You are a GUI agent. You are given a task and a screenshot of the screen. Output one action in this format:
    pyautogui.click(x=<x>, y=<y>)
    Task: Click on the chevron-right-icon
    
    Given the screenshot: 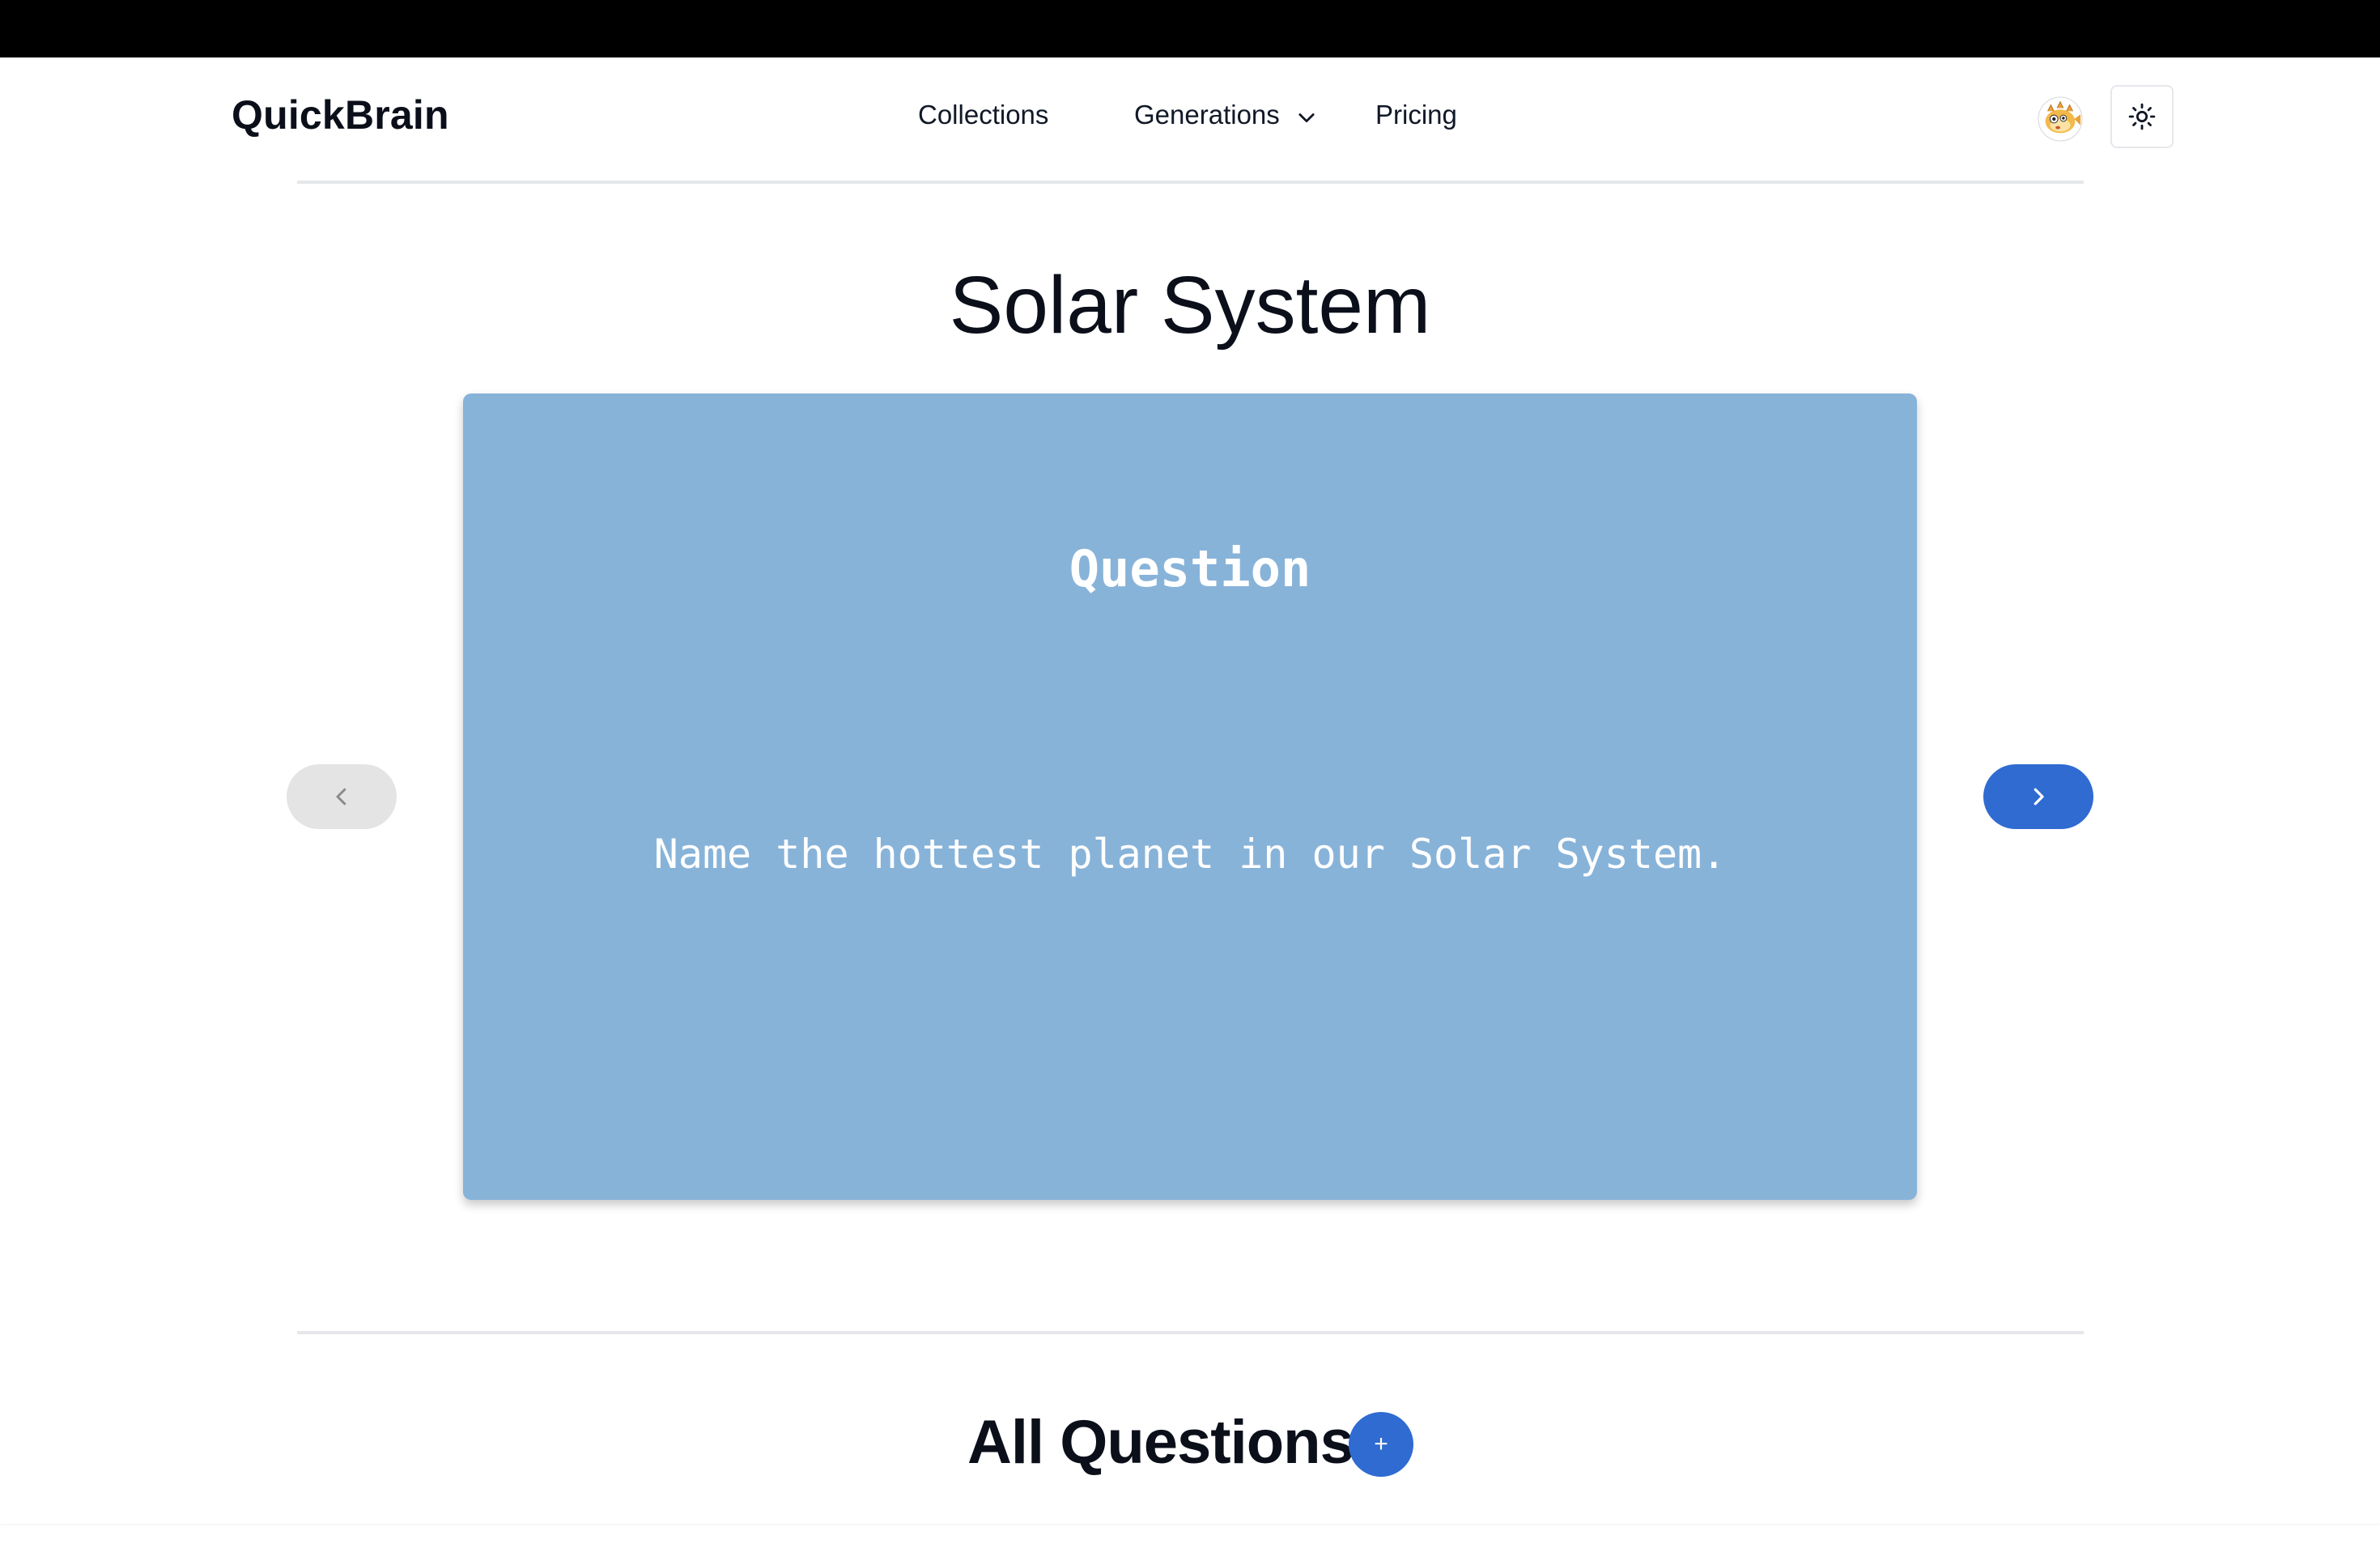 What is the action you would take?
    pyautogui.click(x=2039, y=797)
    